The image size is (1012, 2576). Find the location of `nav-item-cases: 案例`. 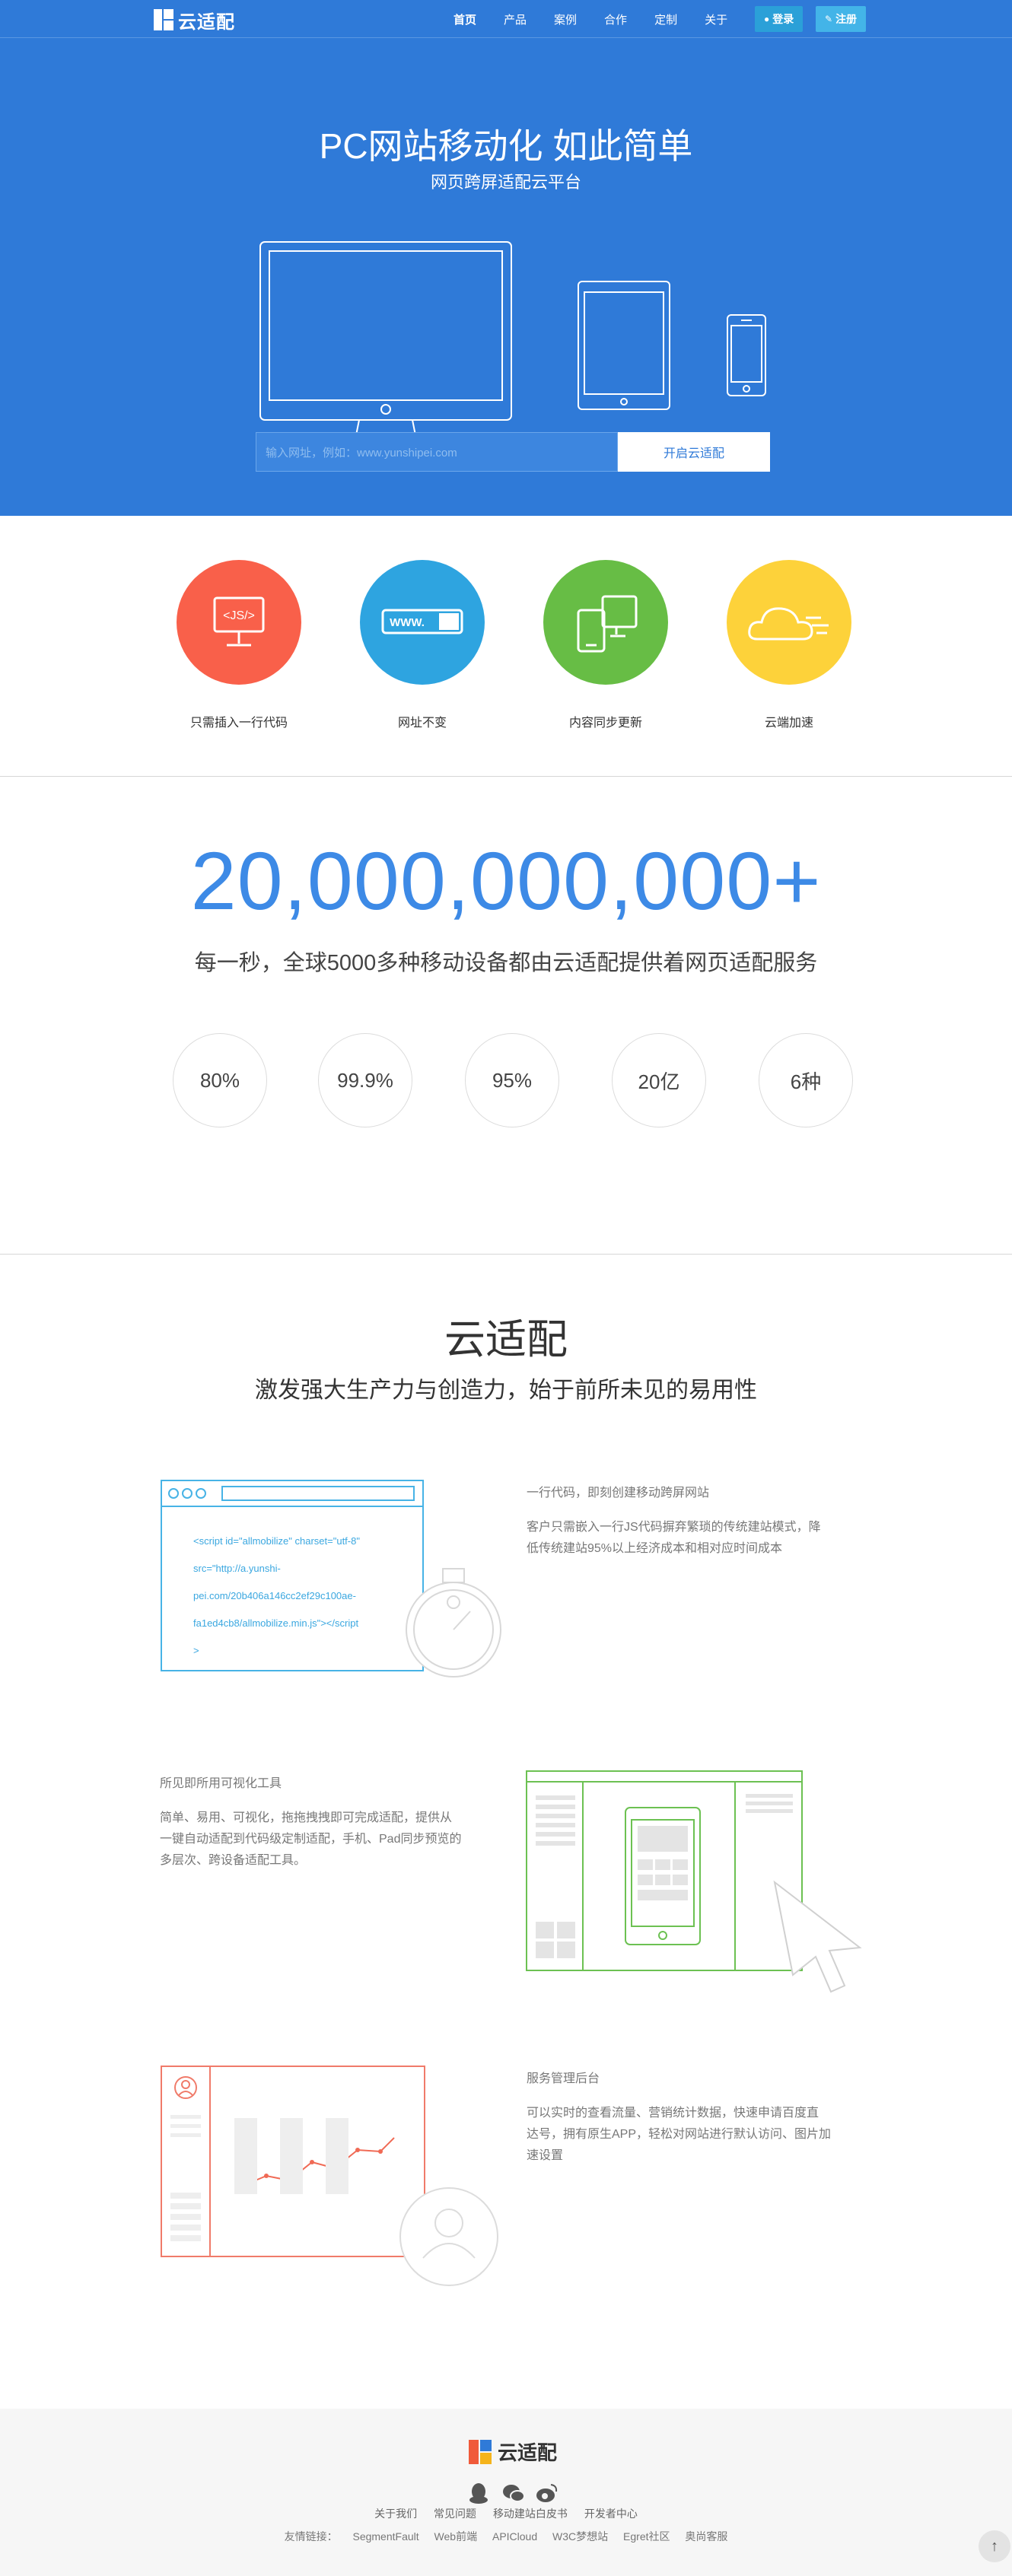

nav-item-cases: 案例 is located at coordinates (565, 19).